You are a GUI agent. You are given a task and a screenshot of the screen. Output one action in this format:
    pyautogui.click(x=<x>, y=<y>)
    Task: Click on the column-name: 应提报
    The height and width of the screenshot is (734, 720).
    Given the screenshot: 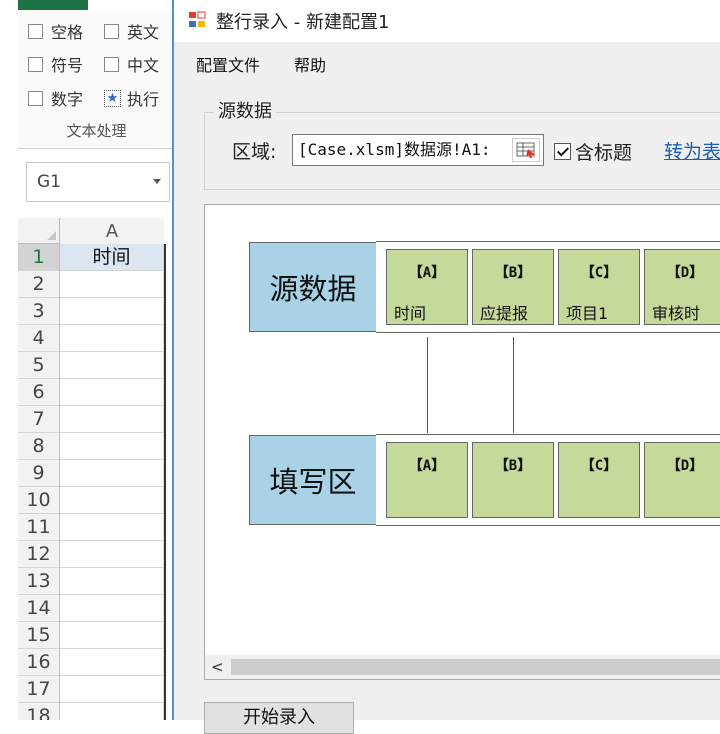 What is the action you would take?
    pyautogui.click(x=504, y=313)
    